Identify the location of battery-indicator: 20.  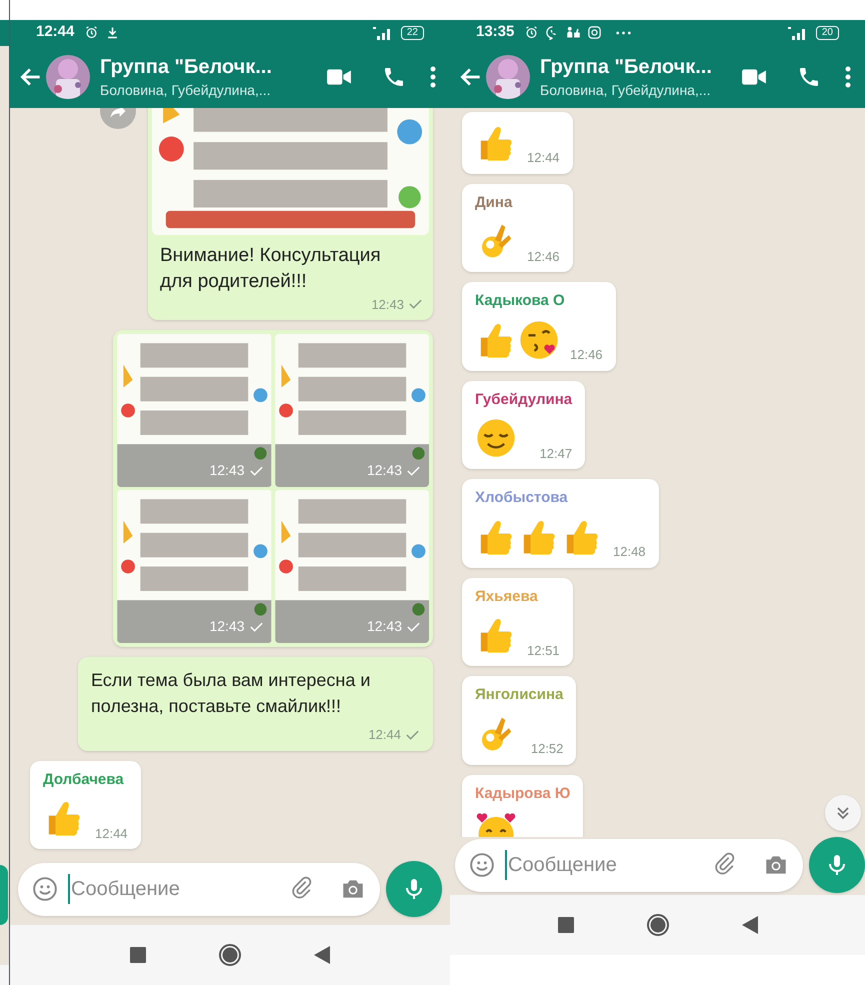
(827, 33).